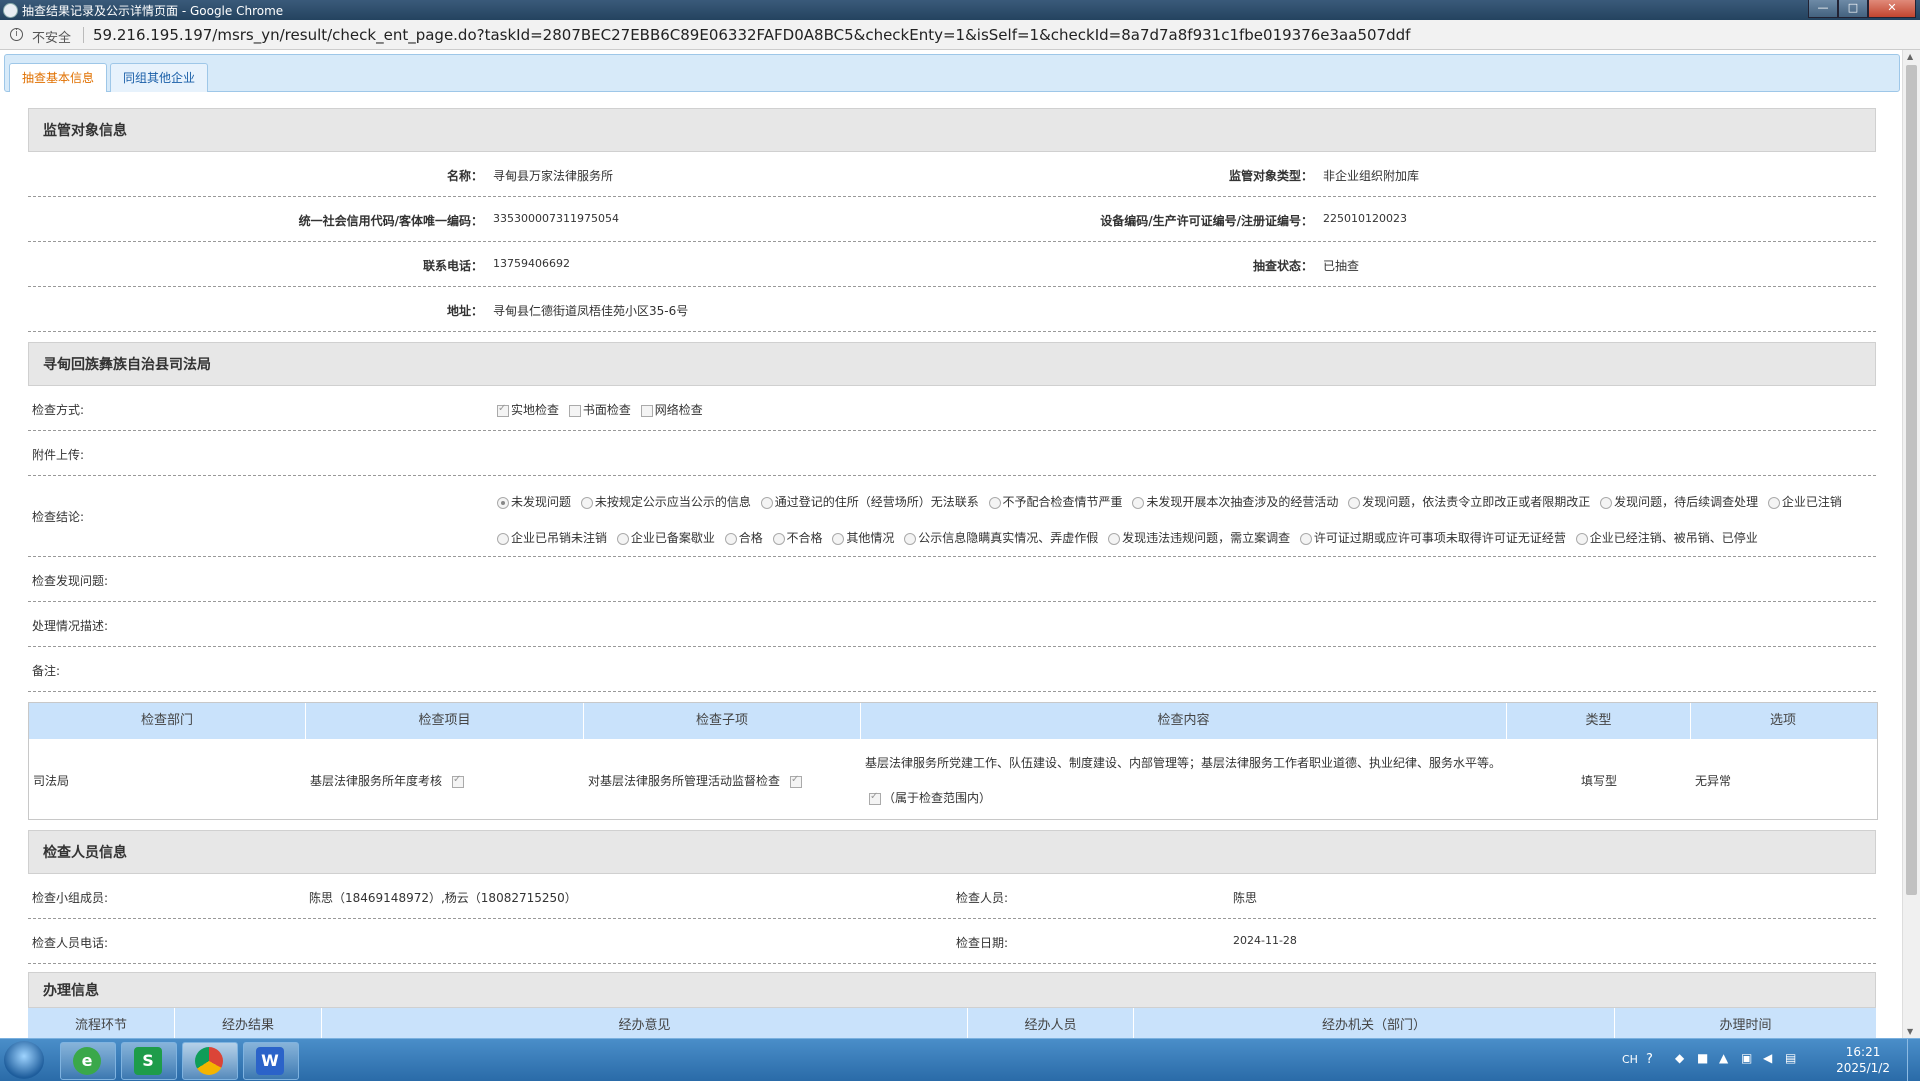 This screenshot has width=1920, height=1081. I want to click on scroll-up-icon: ▲, so click(1910, 56).